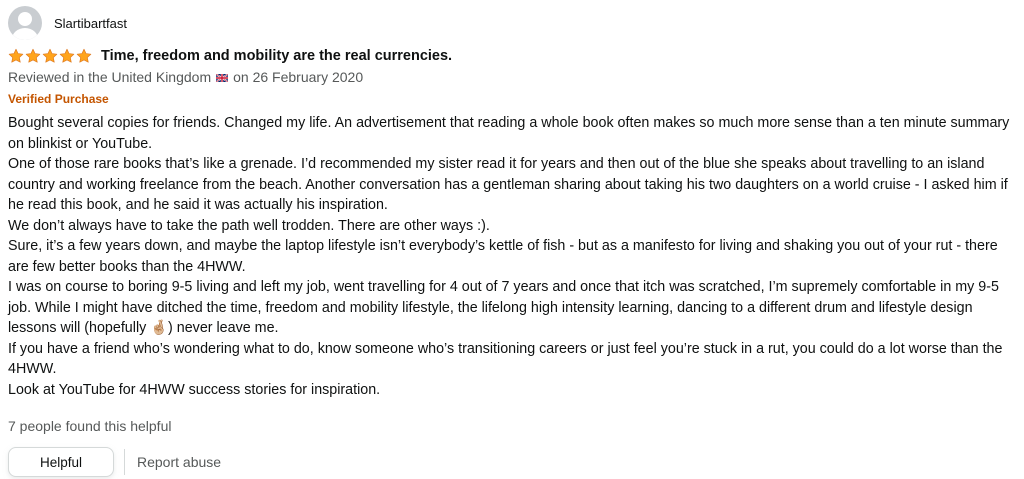  What do you see at coordinates (58, 99) in the screenshot?
I see `verified-purchase-badge: Verified Purchase` at bounding box center [58, 99].